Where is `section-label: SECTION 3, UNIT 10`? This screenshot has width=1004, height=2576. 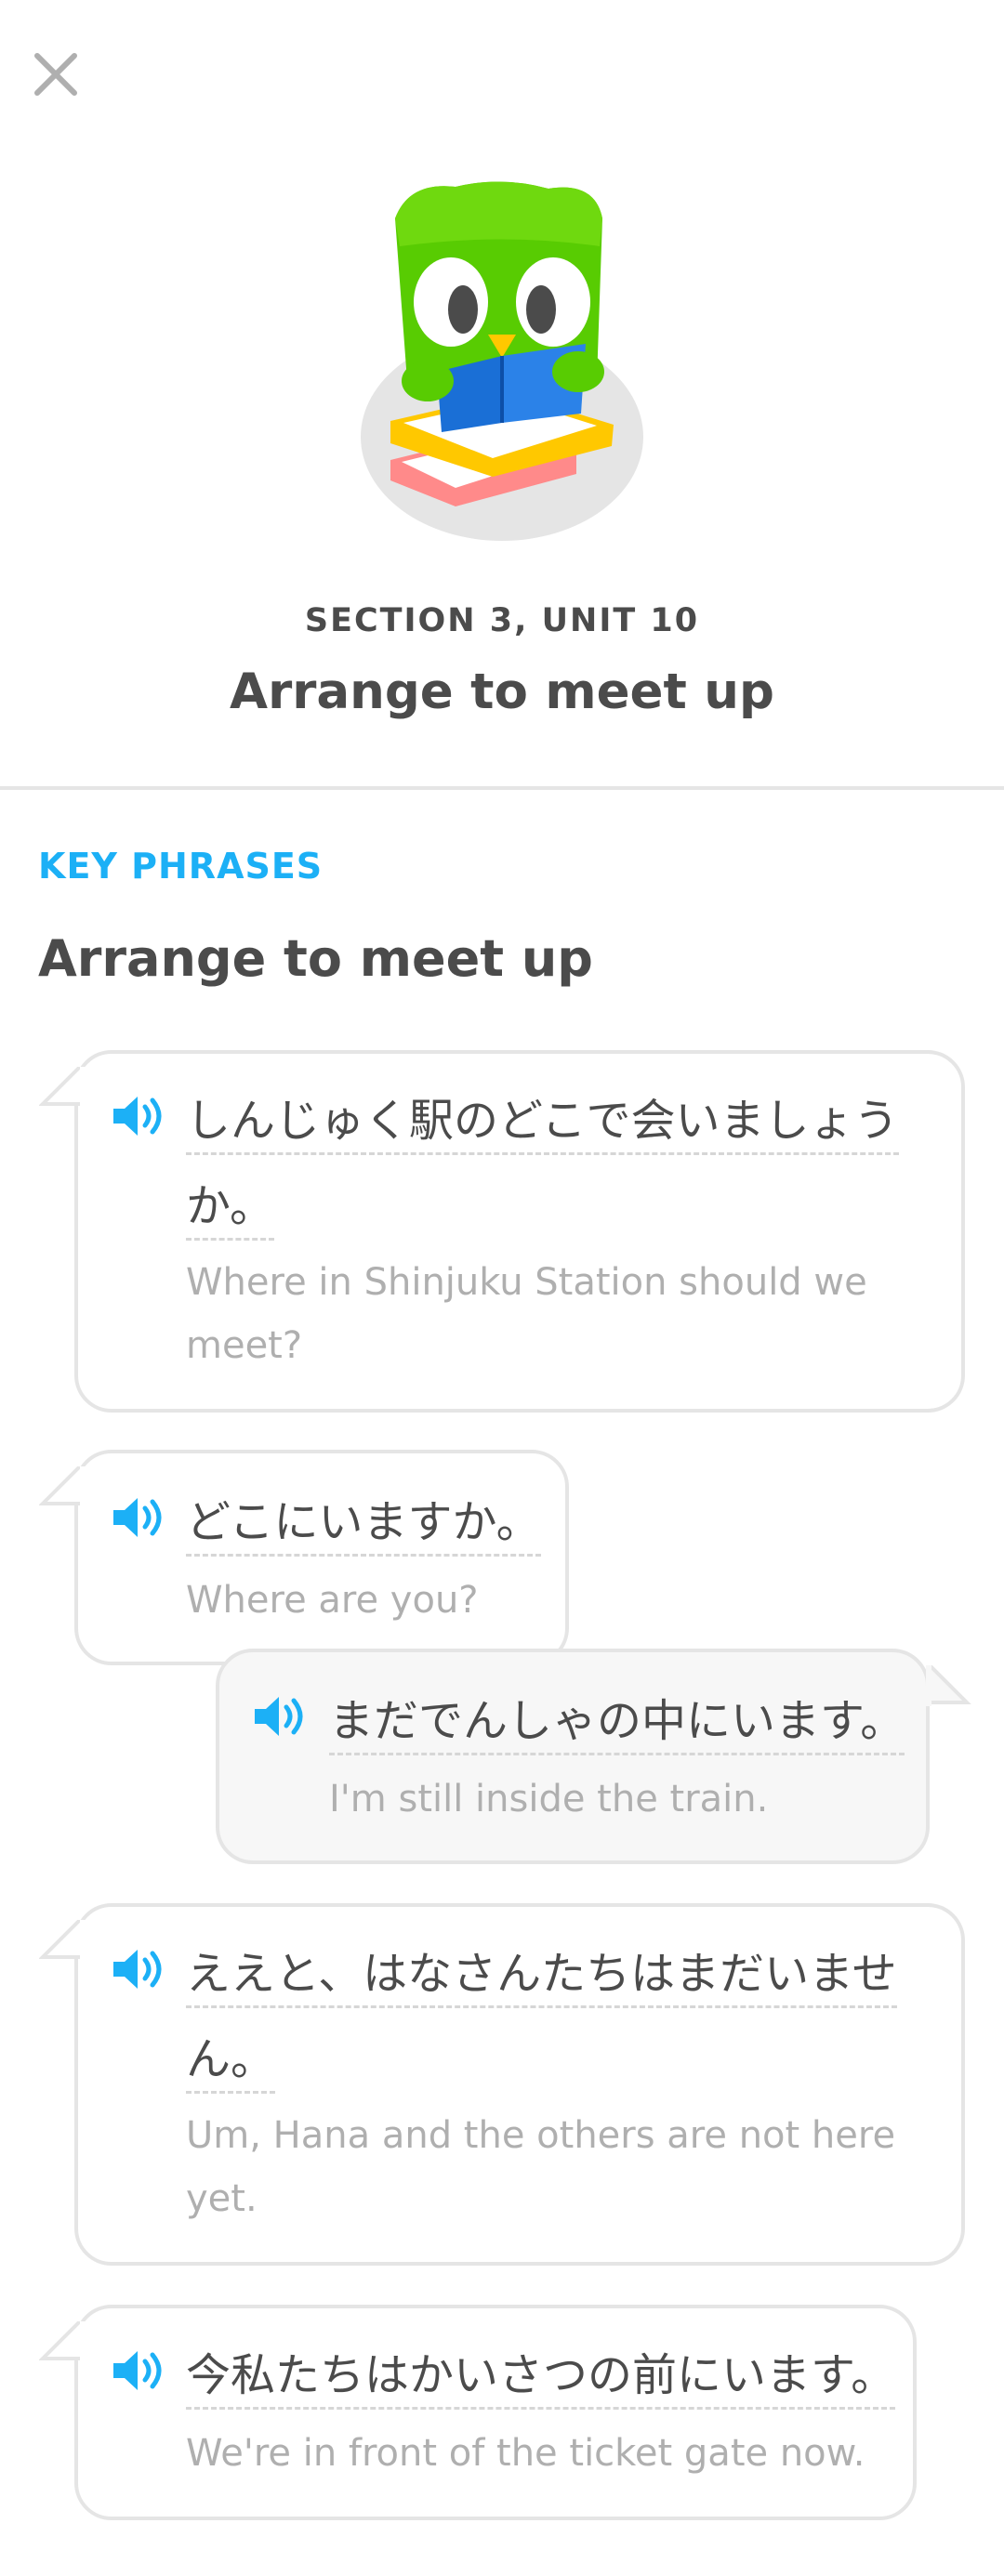 section-label: SECTION 3, UNIT 10 is located at coordinates (502, 620).